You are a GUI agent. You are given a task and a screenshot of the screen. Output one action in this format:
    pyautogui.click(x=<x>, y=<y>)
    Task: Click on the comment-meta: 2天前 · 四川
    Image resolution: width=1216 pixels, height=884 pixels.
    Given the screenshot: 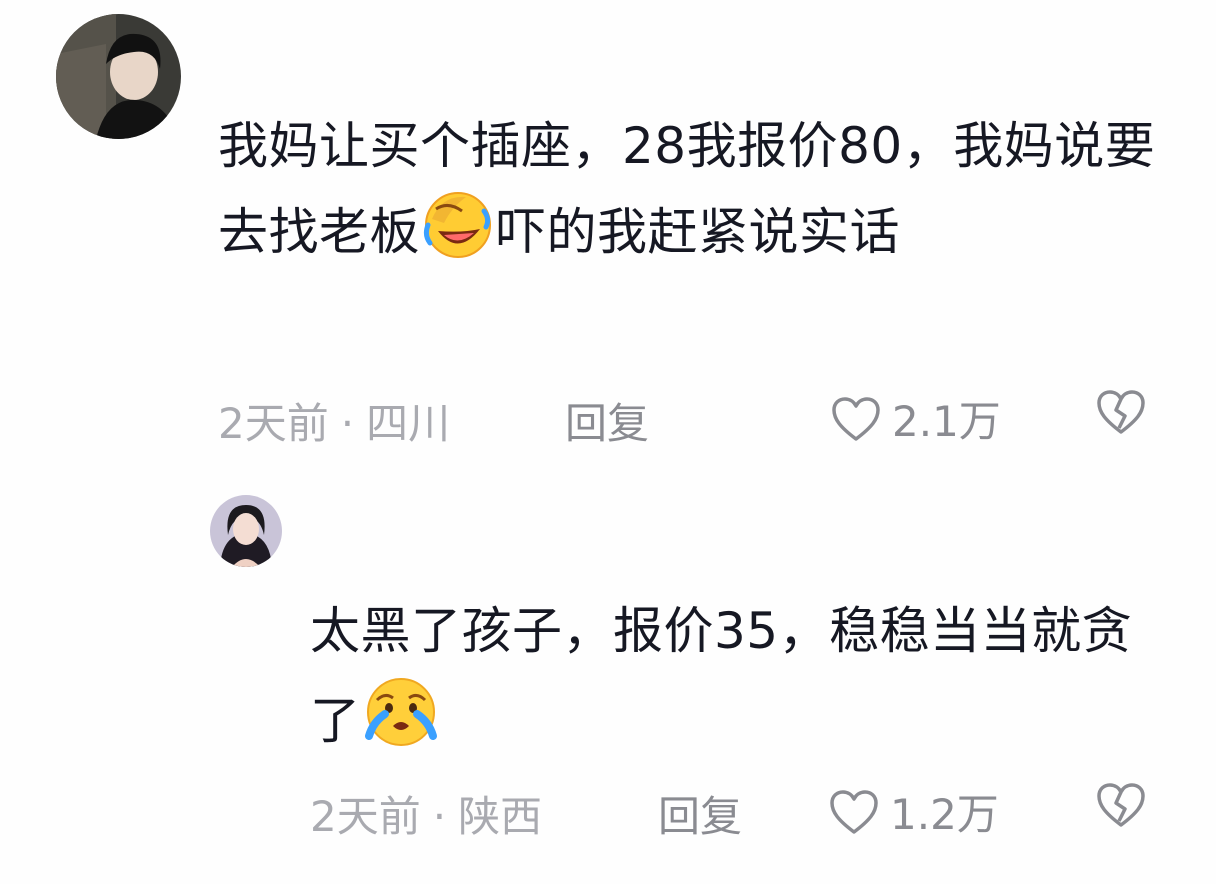 What is the action you would take?
    pyautogui.click(x=334, y=420)
    